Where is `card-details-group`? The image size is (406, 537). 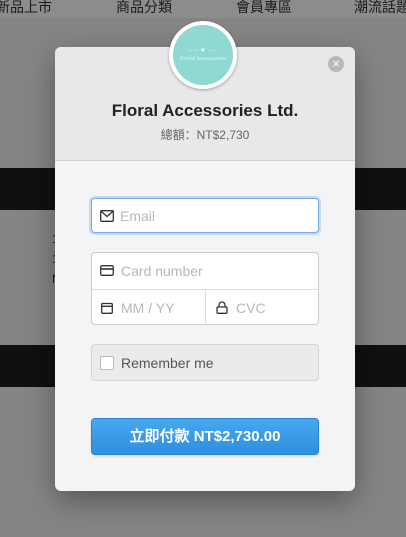 card-details-group is located at coordinates (205, 288).